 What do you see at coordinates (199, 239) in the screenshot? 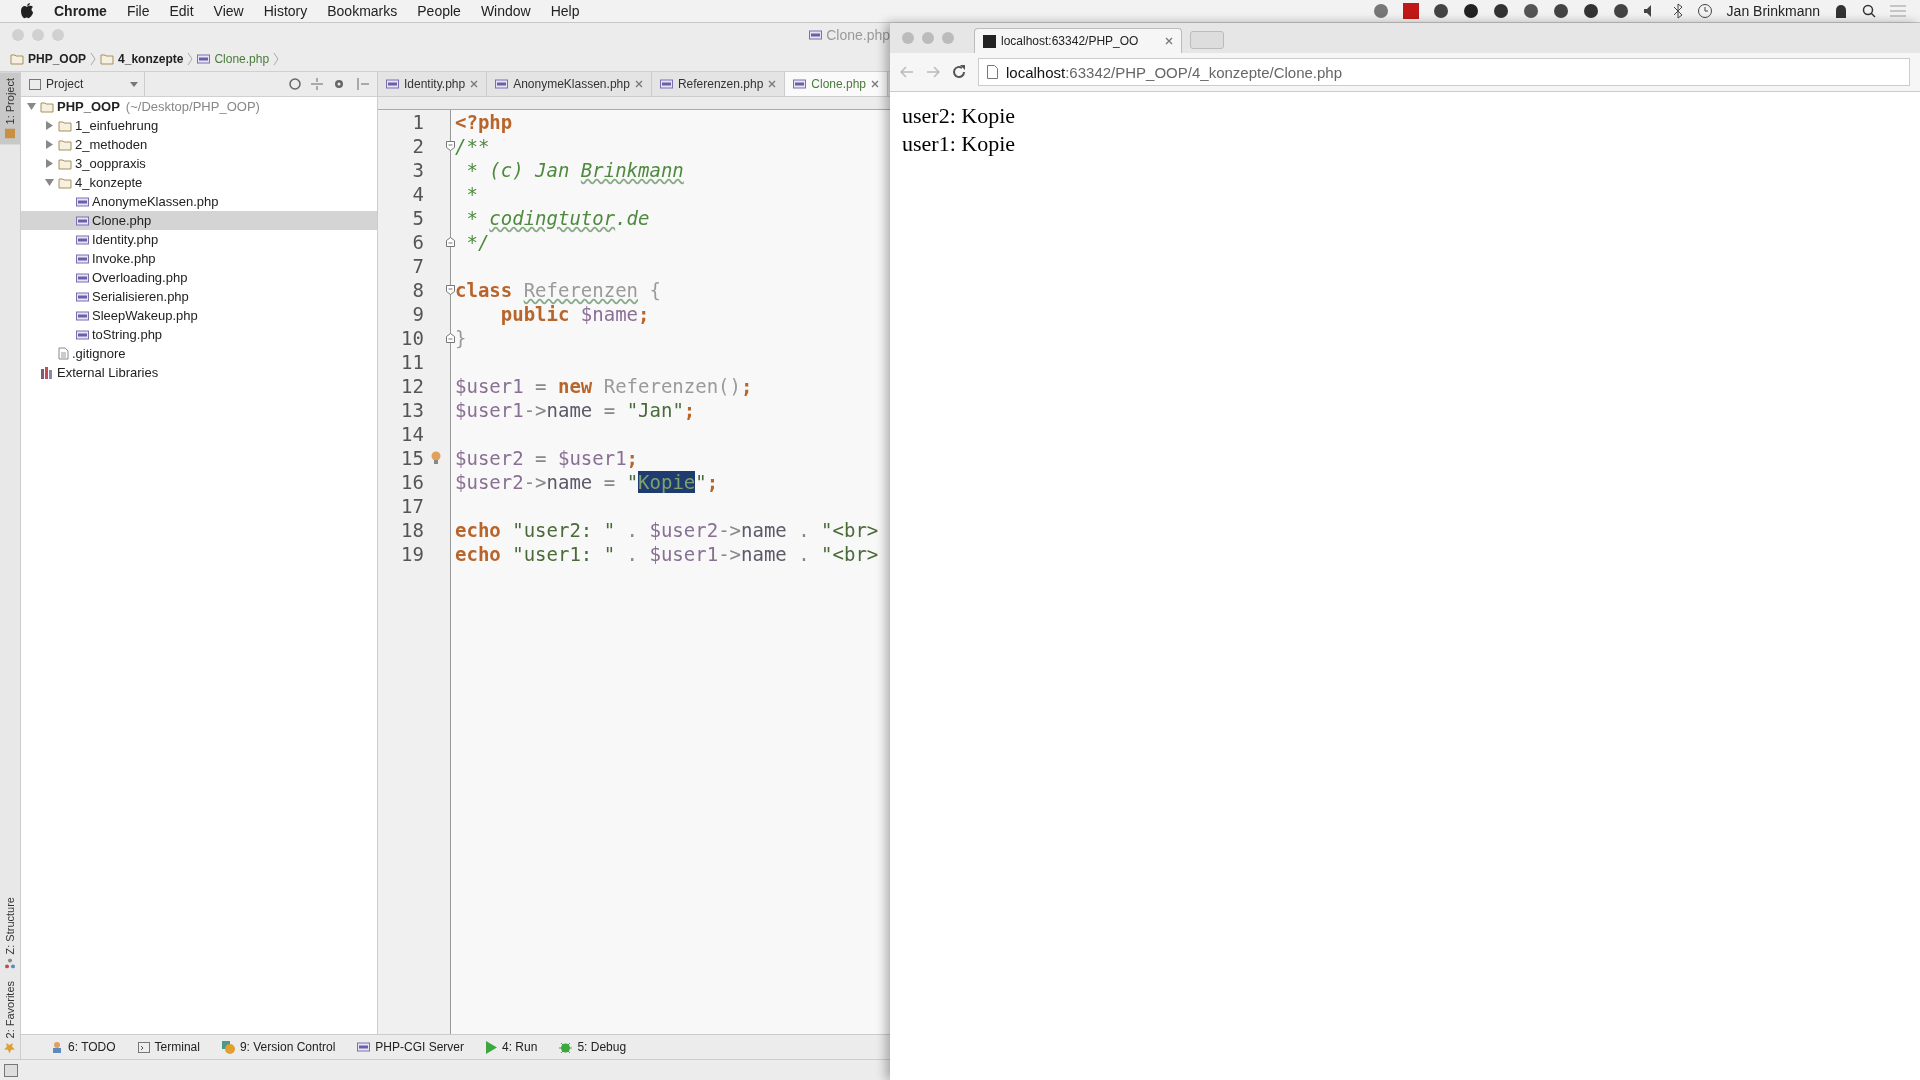
I see `tree-item: Identity.php` at bounding box center [199, 239].